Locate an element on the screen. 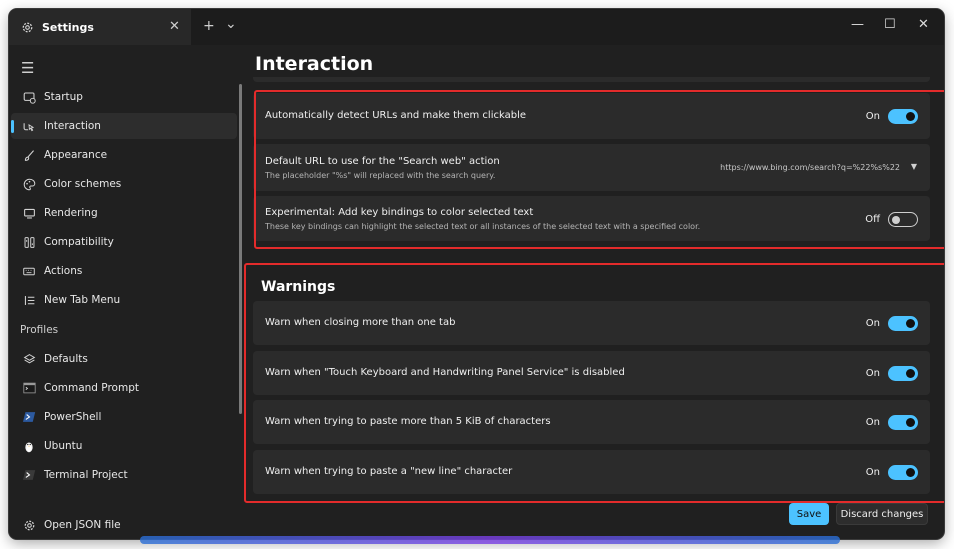 The height and width of the screenshot is (549, 954). sidebar-item-label: Startup is located at coordinates (63, 97).